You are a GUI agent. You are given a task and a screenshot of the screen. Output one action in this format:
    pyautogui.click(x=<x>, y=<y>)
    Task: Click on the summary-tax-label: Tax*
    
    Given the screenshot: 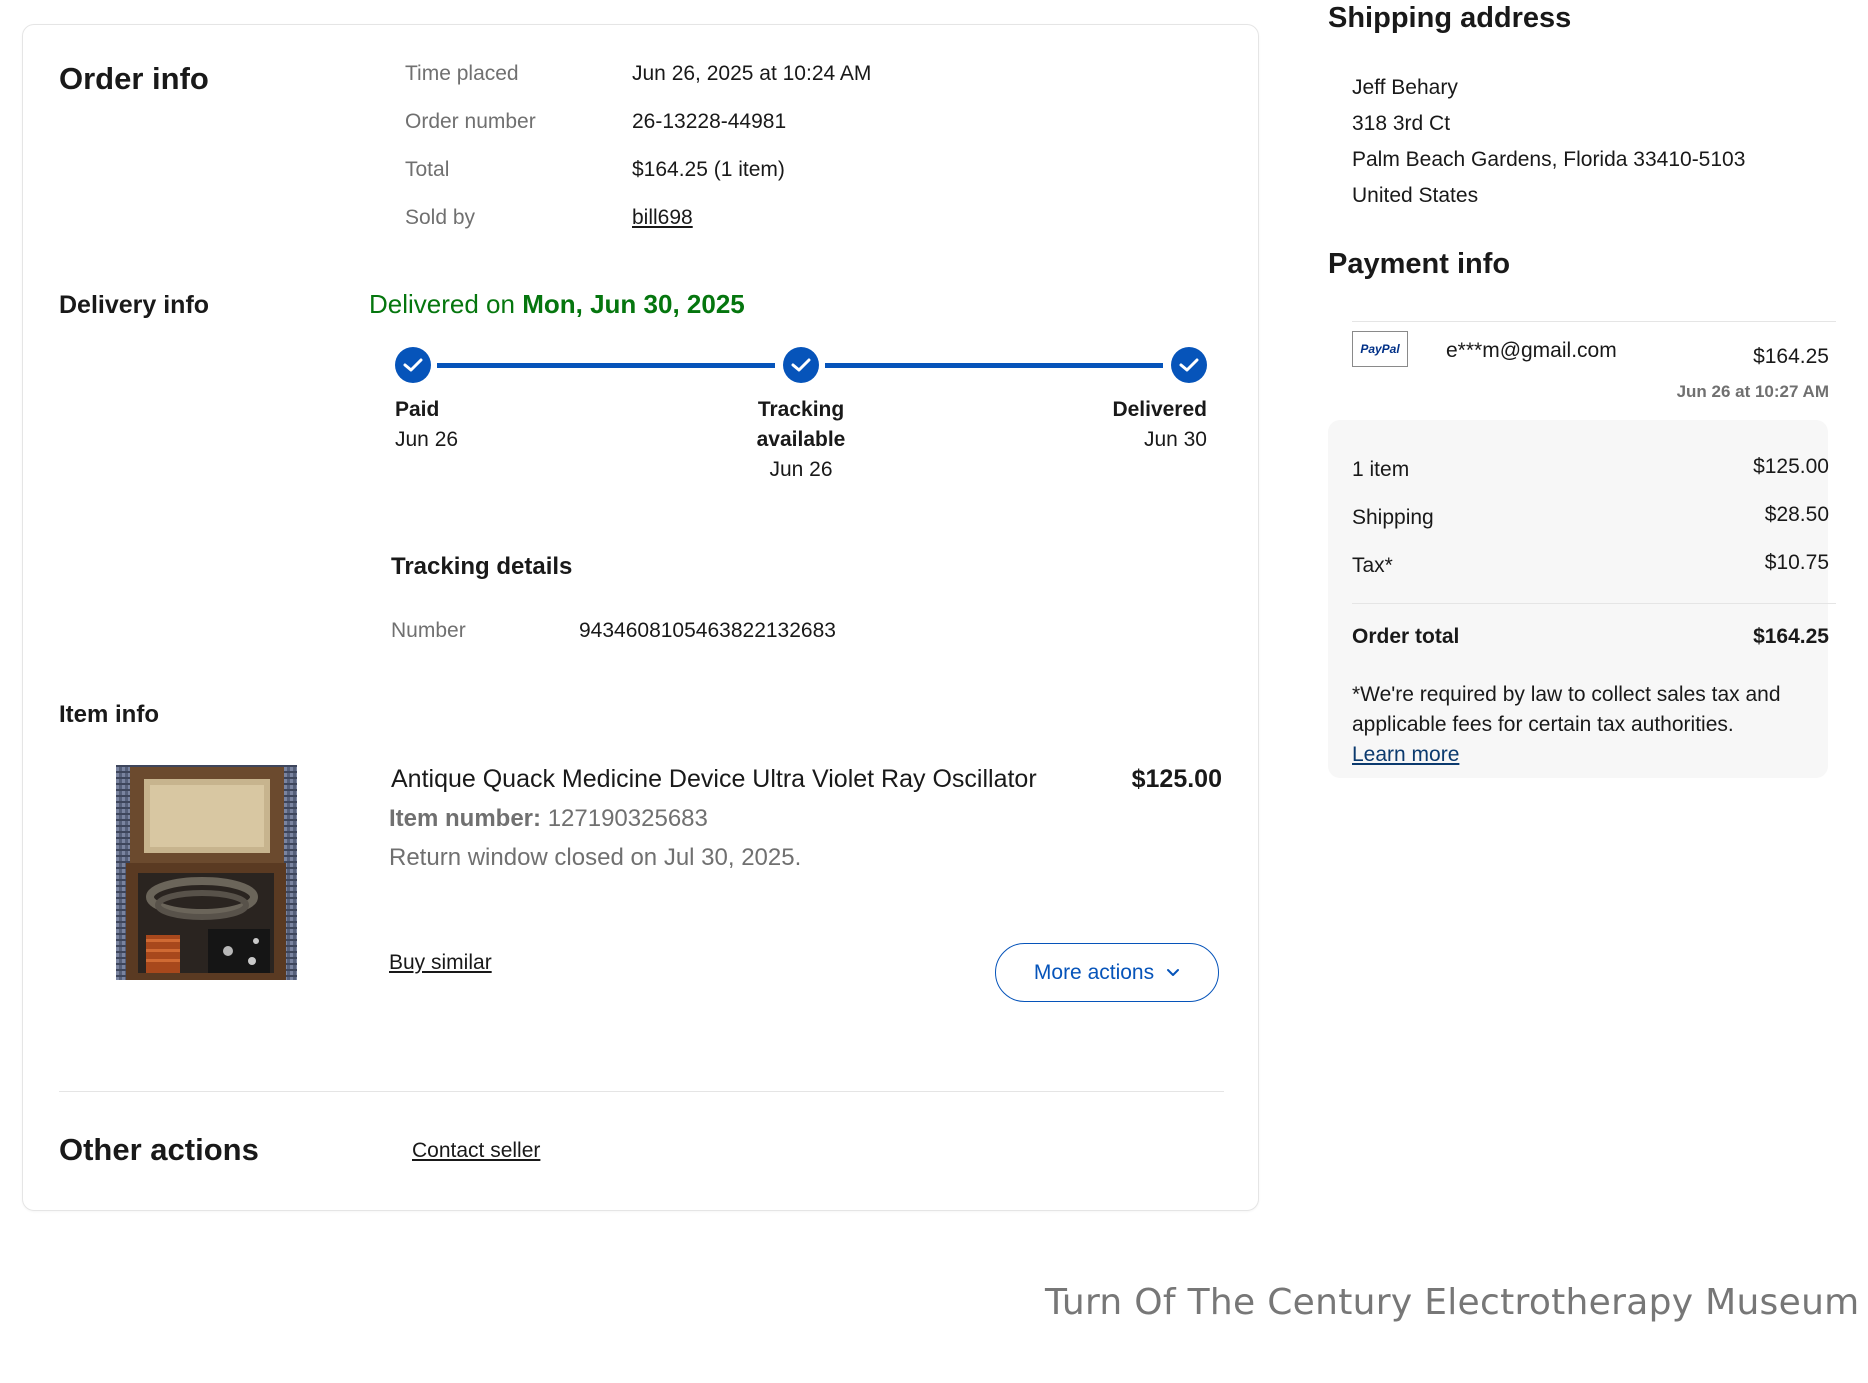 What is the action you would take?
    pyautogui.click(x=1372, y=565)
    